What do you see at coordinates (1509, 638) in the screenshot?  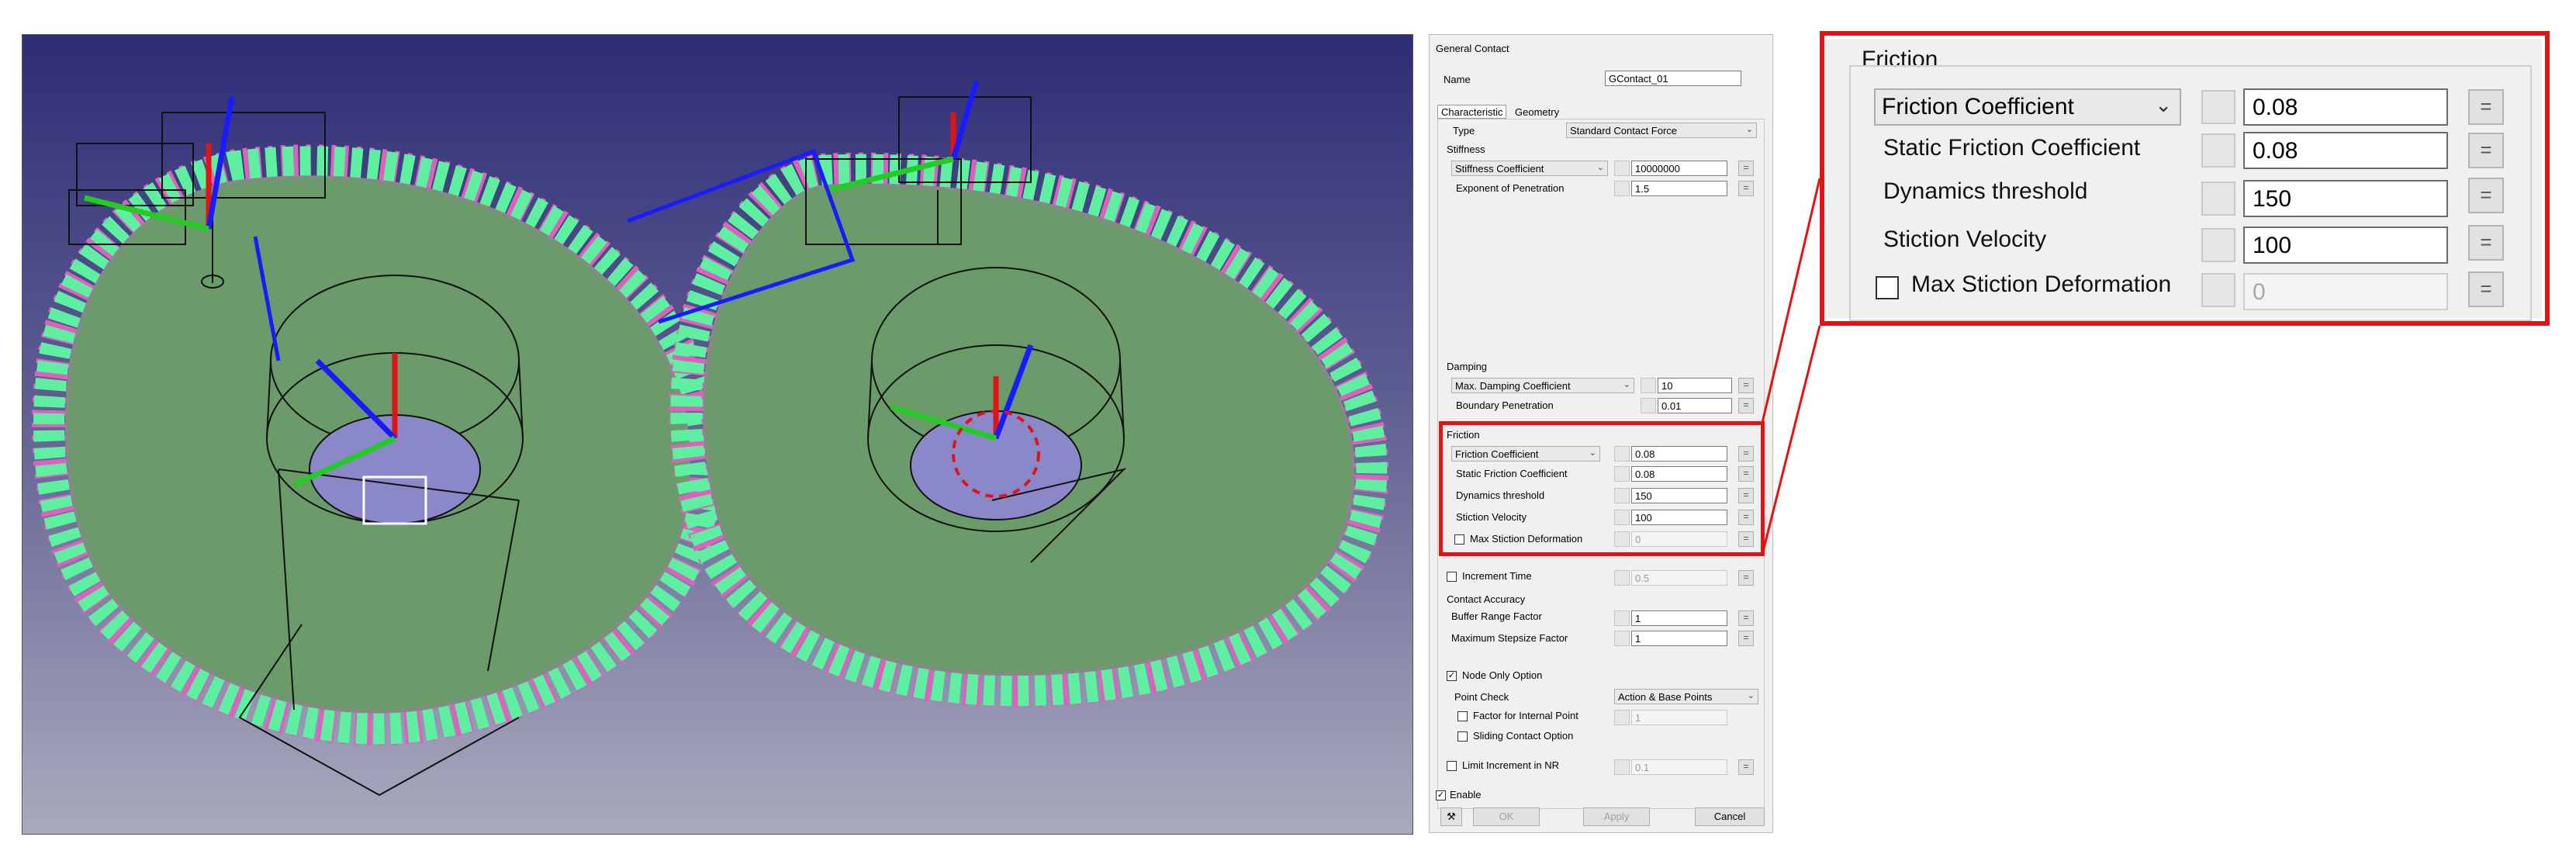 I see `max-stepsize-label: Maximum Stepsize Factor` at bounding box center [1509, 638].